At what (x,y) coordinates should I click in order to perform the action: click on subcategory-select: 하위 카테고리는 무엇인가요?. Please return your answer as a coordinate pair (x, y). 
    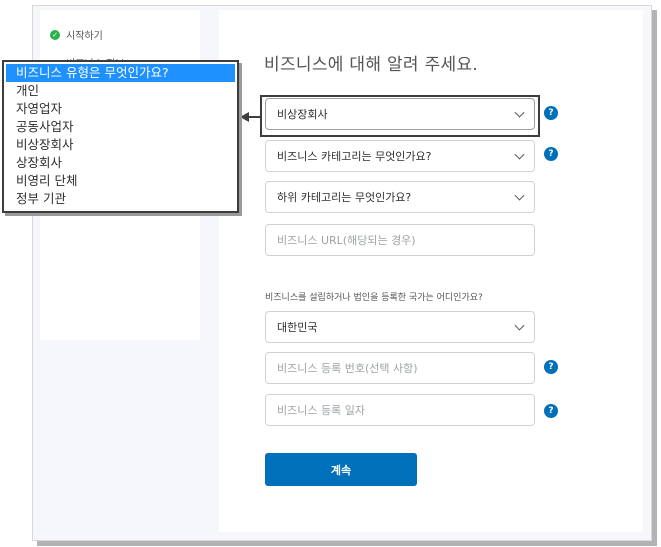
    Looking at the image, I should click on (400, 197).